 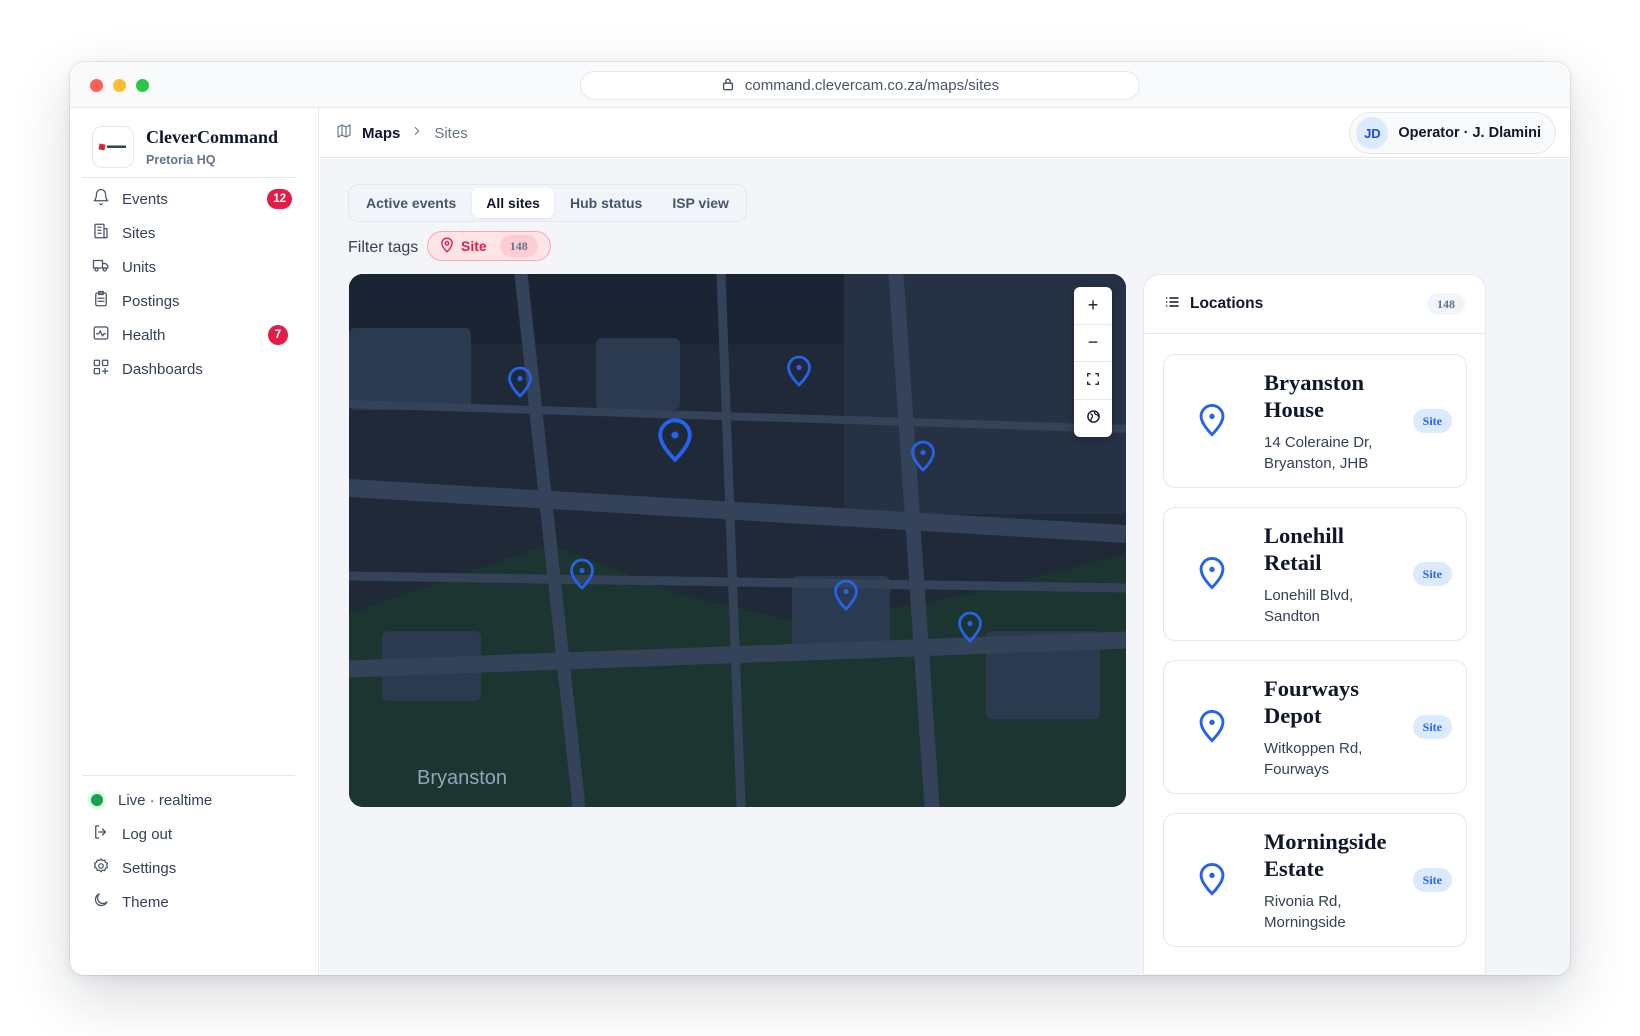 I want to click on location-name: Fourways Depot, so click(x=1311, y=702).